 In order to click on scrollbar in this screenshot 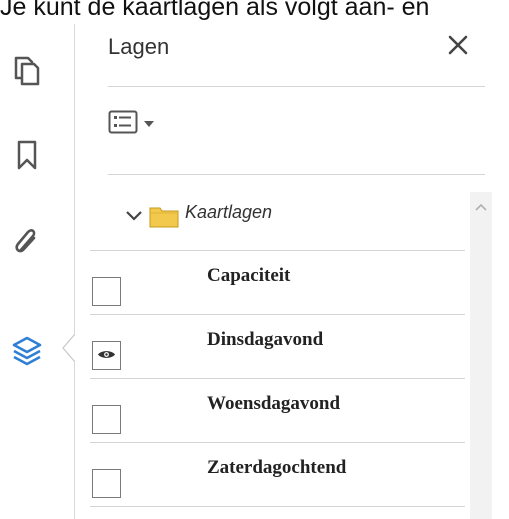, I will do `click(481, 355)`.